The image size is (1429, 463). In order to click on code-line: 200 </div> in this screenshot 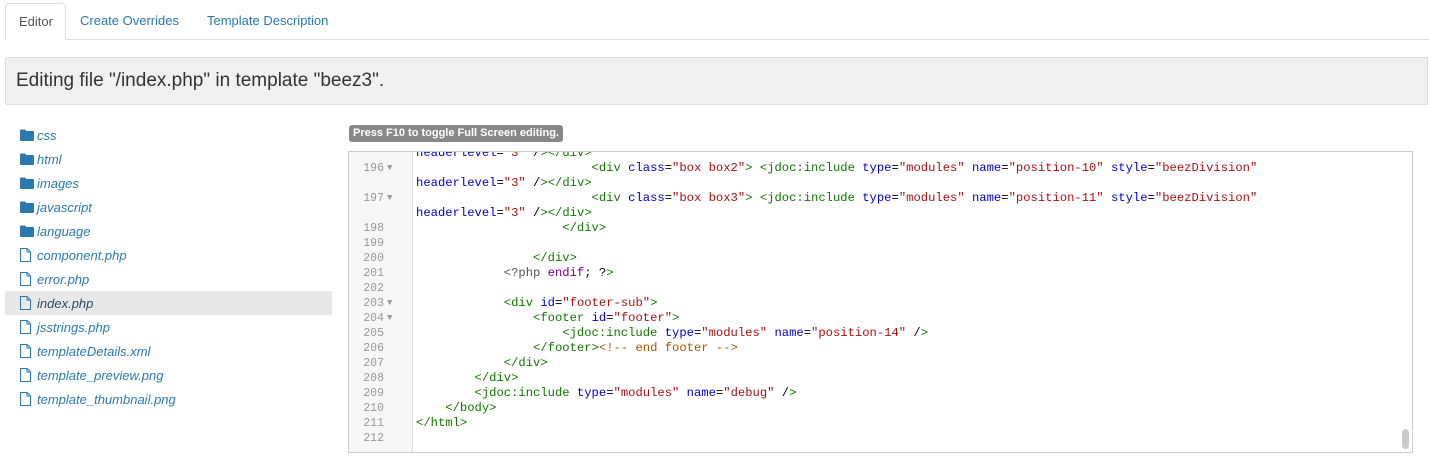, I will do `click(874, 258)`.